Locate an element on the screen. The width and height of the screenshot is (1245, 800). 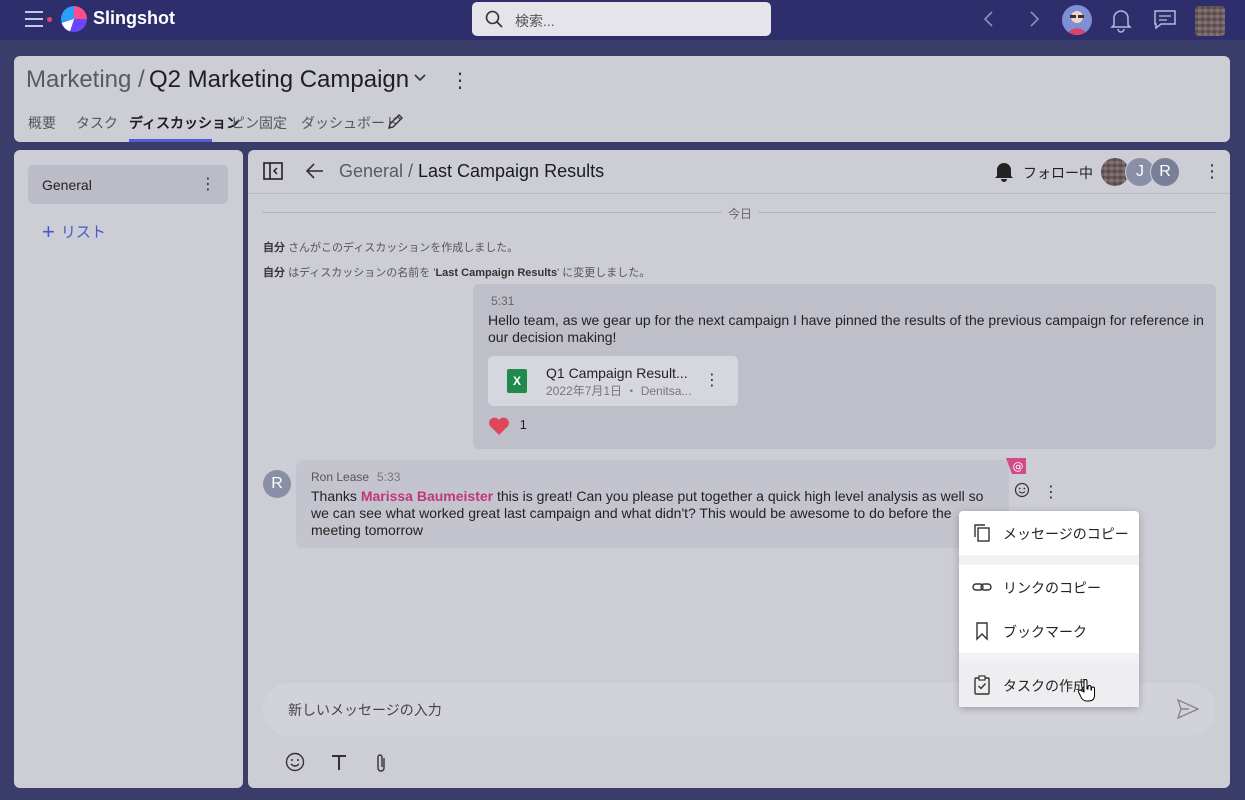
notification-dot is located at coordinates (49, 19).